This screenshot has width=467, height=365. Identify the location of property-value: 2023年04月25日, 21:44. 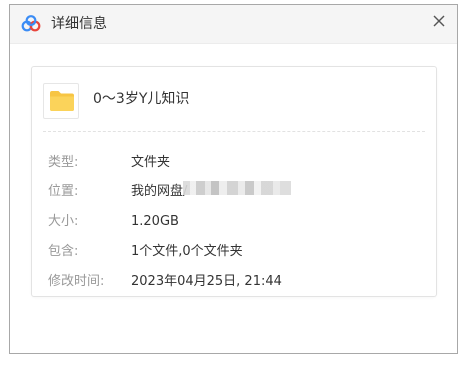
(206, 281).